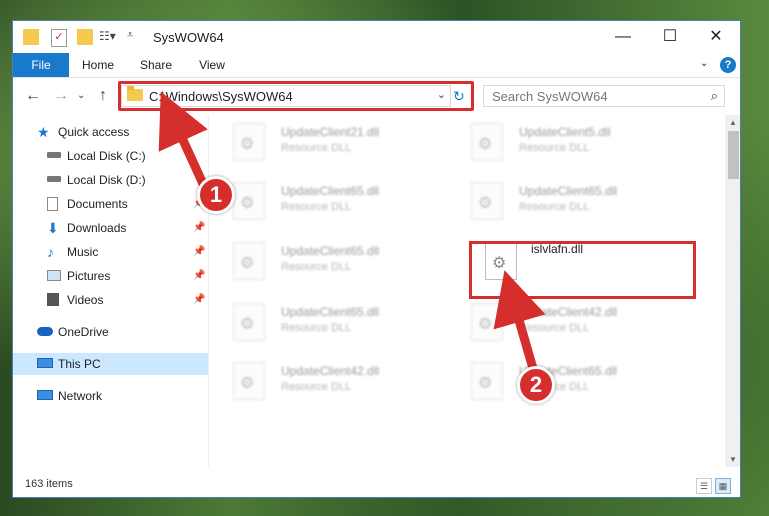 This screenshot has width=769, height=516. Describe the element at coordinates (31, 37) in the screenshot. I see `folder-icon` at that location.